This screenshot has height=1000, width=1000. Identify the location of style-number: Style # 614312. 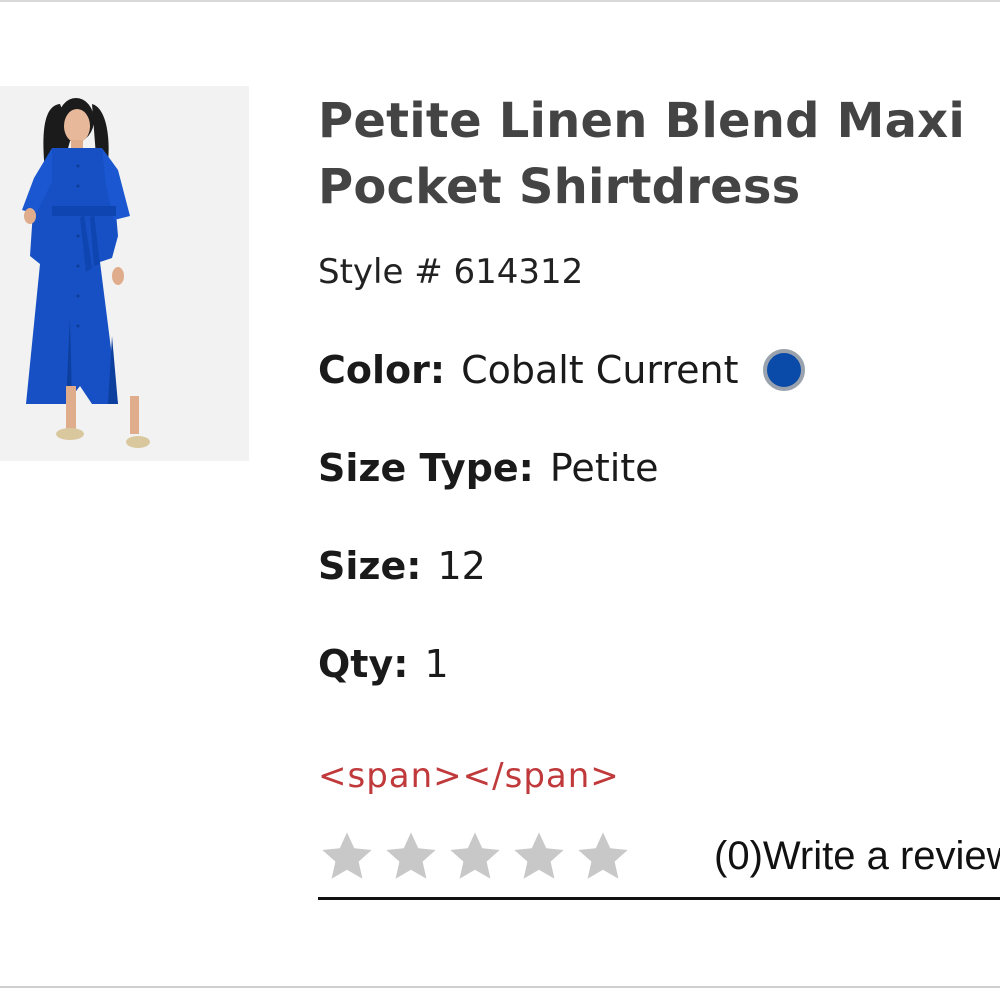
(451, 272).